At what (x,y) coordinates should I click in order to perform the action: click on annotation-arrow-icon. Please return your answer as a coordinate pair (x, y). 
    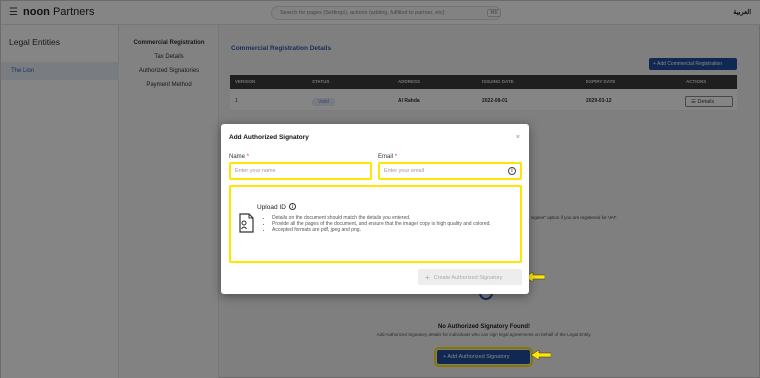
    Looking at the image, I should click on (541, 355).